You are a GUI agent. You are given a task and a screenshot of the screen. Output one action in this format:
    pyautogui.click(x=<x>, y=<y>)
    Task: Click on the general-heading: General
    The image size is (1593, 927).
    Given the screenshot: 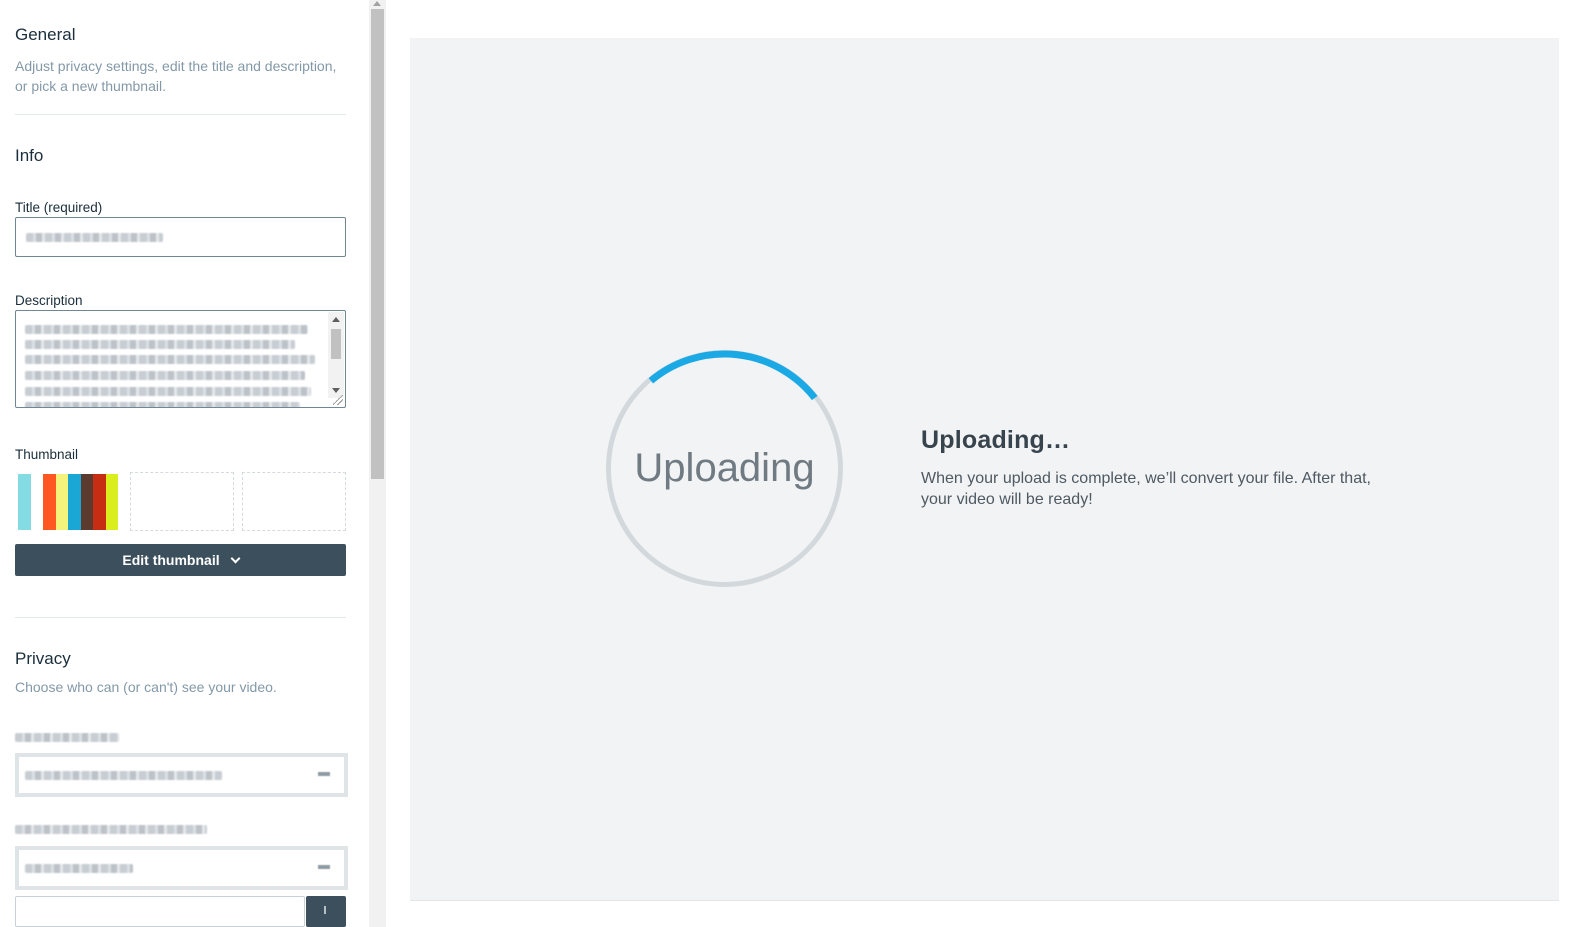 What is the action you would take?
    pyautogui.click(x=45, y=34)
    